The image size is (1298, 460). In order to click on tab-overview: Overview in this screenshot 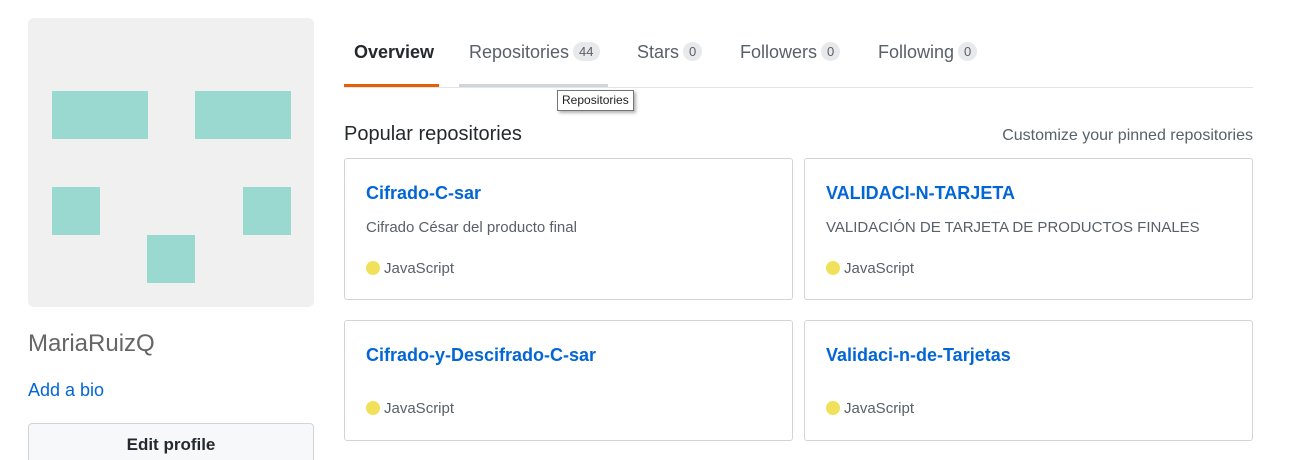, I will do `click(394, 52)`.